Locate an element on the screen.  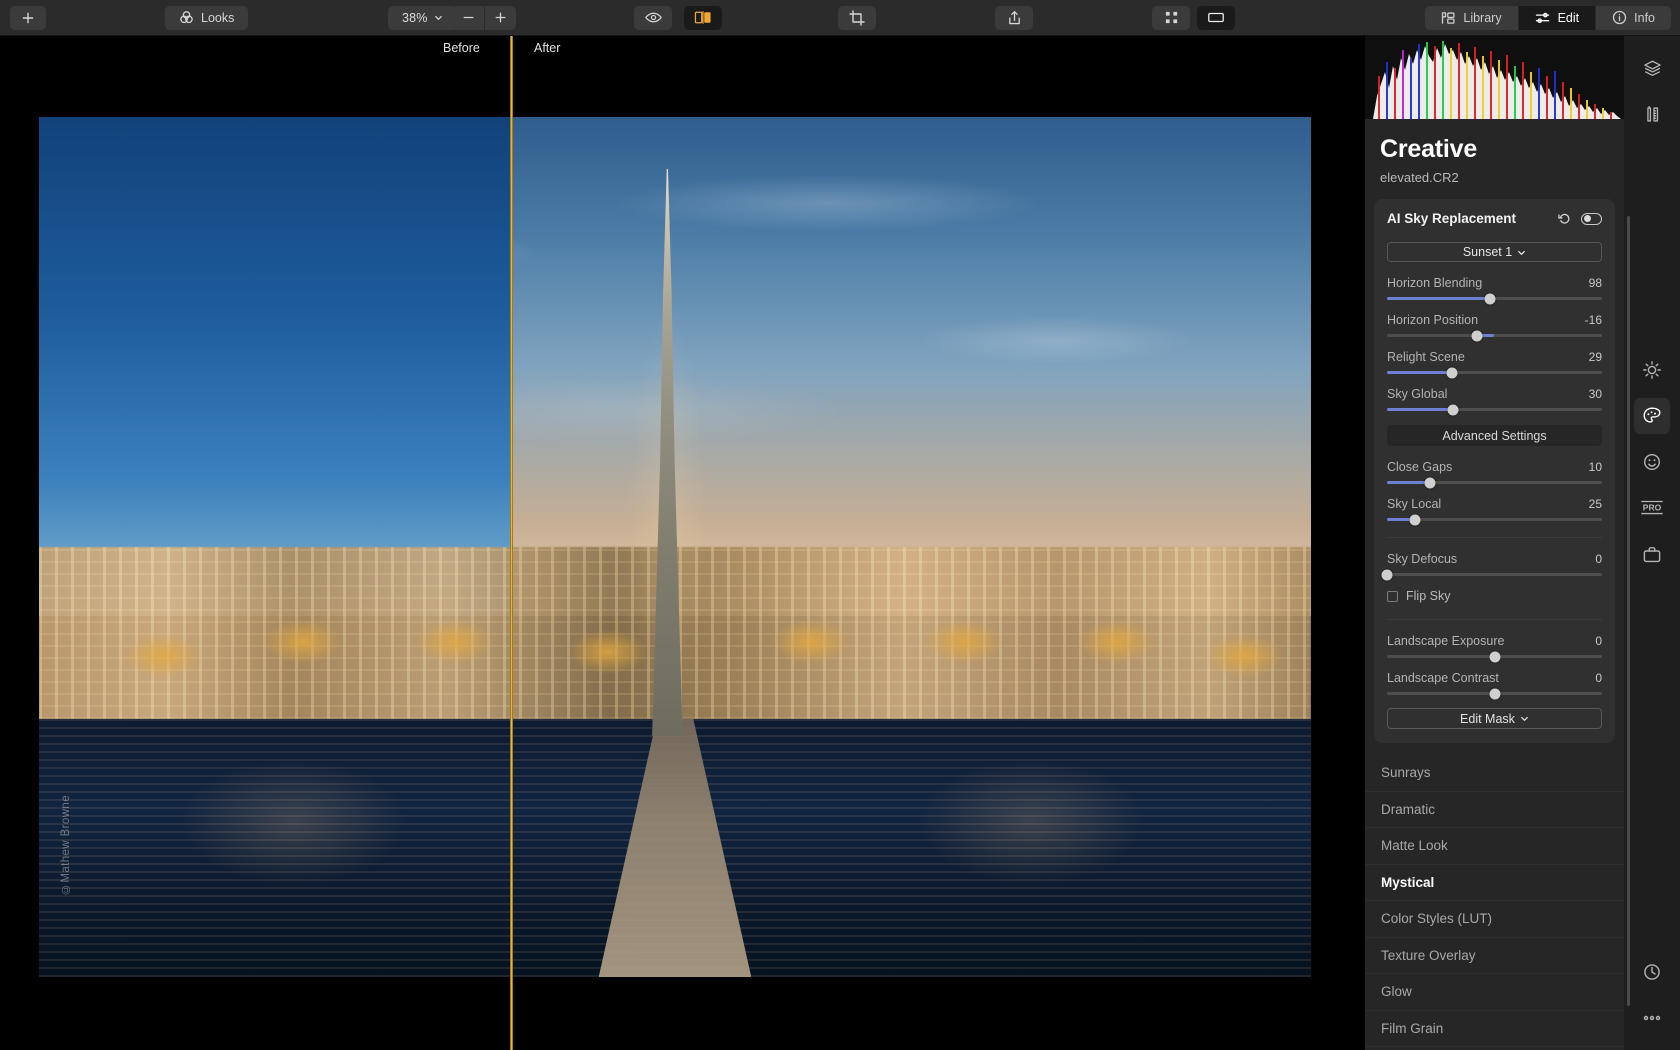
advanced-settings-button: Advanced Settings is located at coordinates (1494, 435).